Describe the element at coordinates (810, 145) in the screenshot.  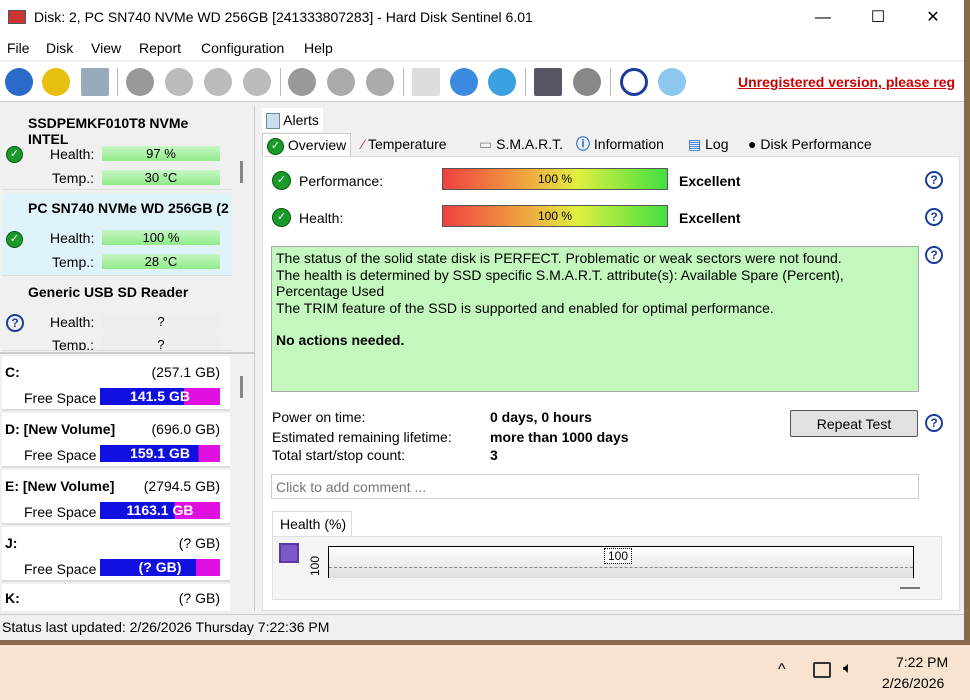
I see `tab-disk-performance: ● Disk Performance` at that location.